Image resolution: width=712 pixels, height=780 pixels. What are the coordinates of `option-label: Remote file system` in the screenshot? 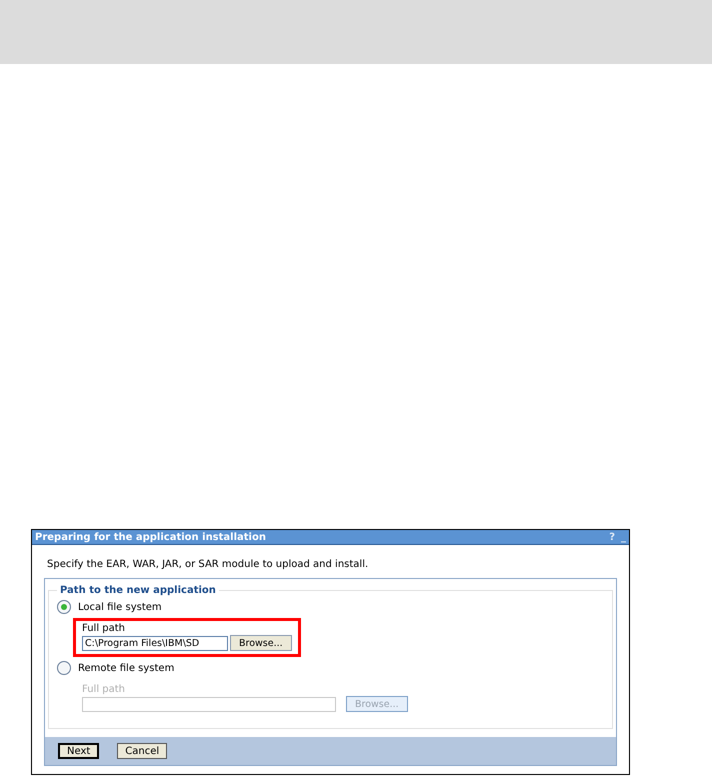 It's located at (126, 668).